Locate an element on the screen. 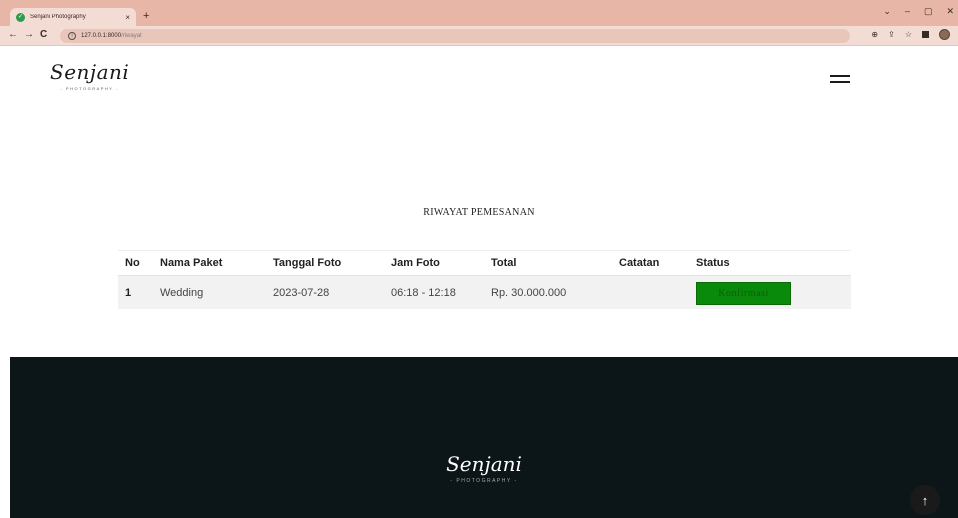 Image resolution: width=958 pixels, height=518 pixels. arrow-up-icon: ↑ is located at coordinates (925, 500).